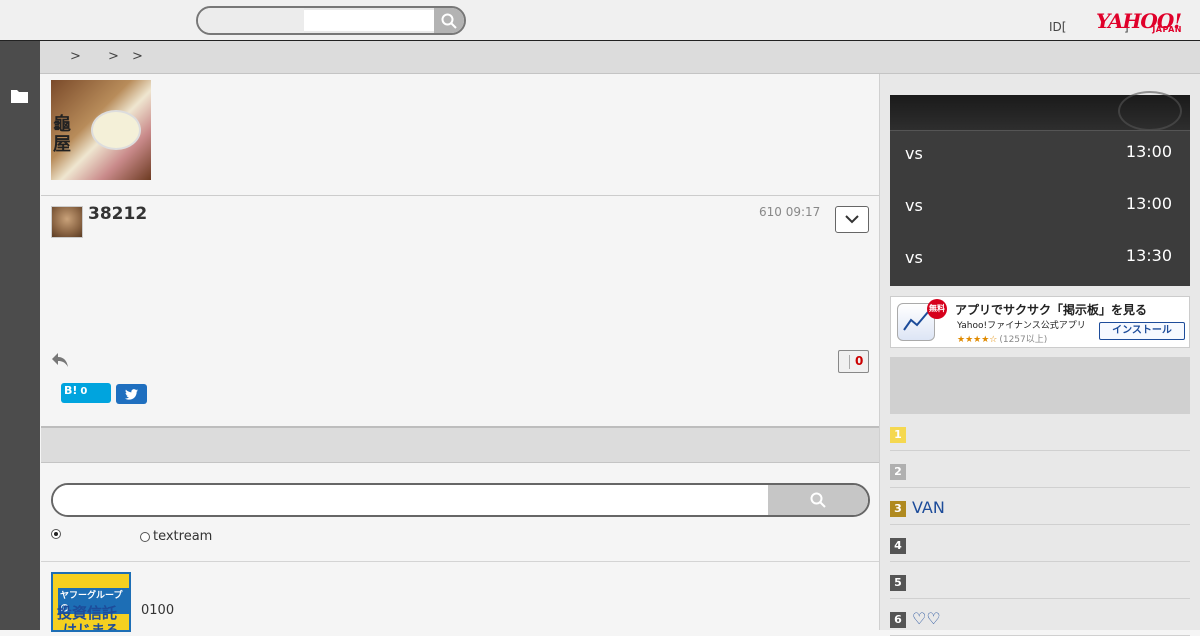 The height and width of the screenshot is (636, 1200). Describe the element at coordinates (19, 96) in the screenshot. I see `folder-icon` at that location.